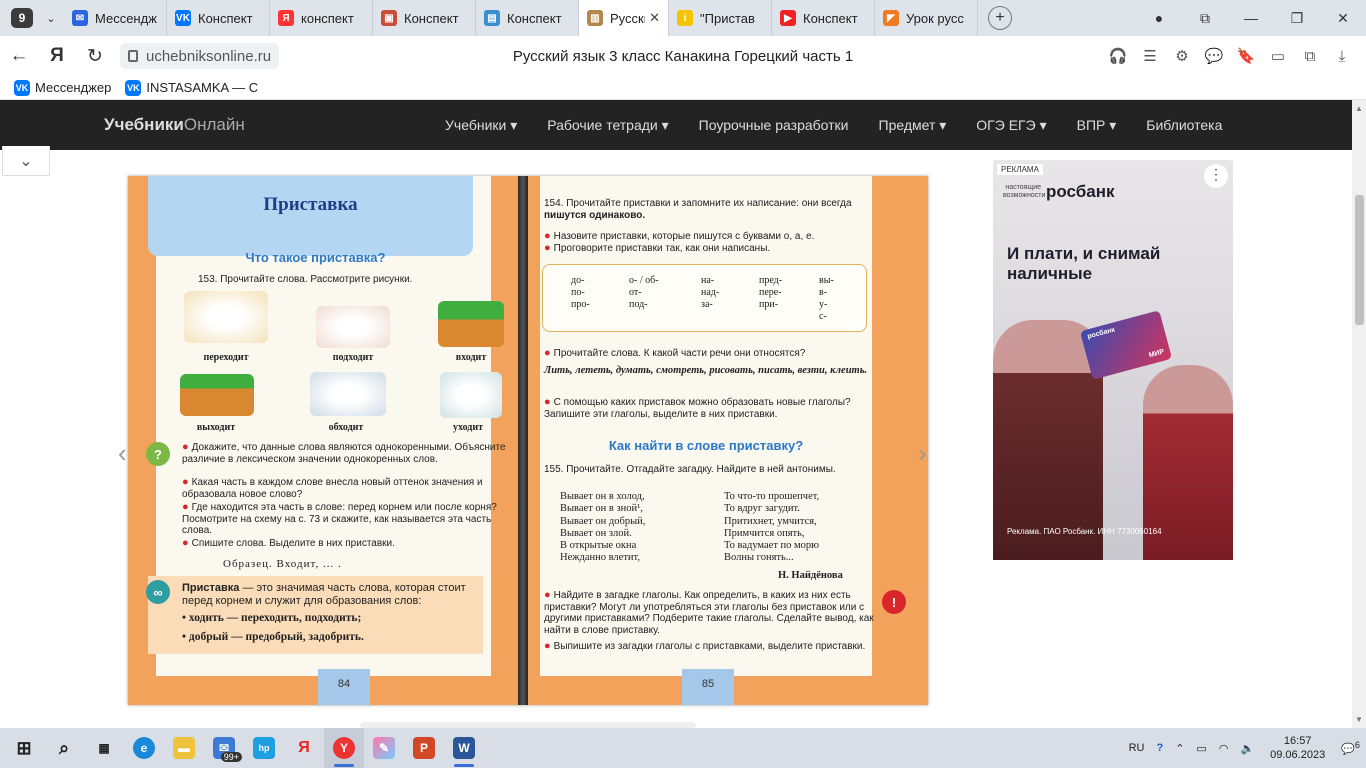 The height and width of the screenshot is (768, 1366). I want to click on browser-tab-8: ▶ Конспект, so click(823, 18).